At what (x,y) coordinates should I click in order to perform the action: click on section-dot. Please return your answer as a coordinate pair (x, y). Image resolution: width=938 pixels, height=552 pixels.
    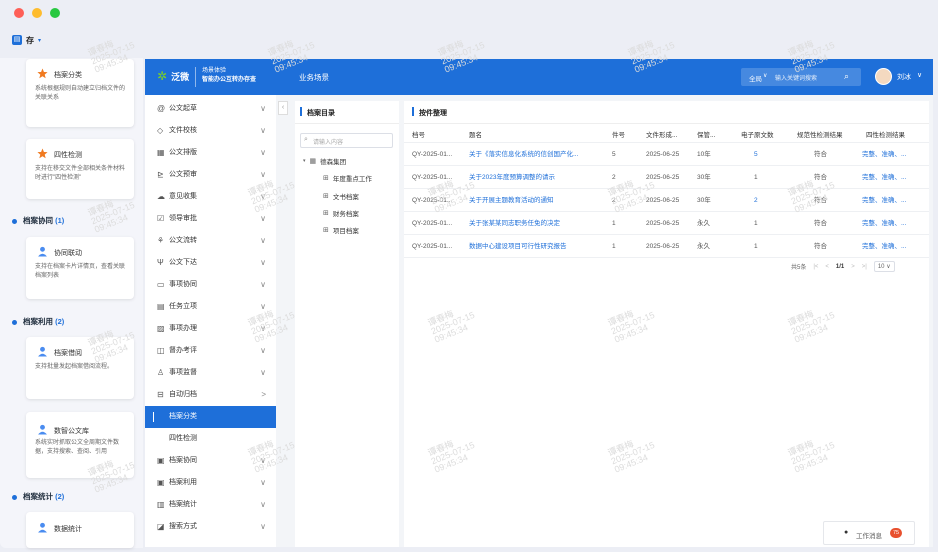
    Looking at the image, I should click on (14, 322).